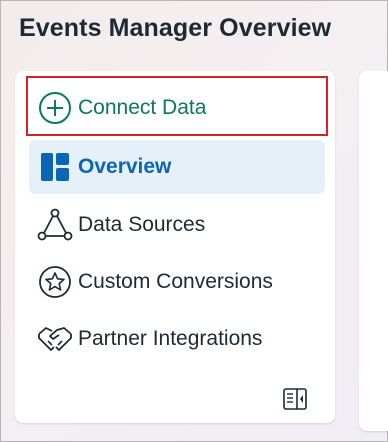 The width and height of the screenshot is (388, 442). Describe the element at coordinates (55, 225) in the screenshot. I see `data-sources-network-icon` at that location.